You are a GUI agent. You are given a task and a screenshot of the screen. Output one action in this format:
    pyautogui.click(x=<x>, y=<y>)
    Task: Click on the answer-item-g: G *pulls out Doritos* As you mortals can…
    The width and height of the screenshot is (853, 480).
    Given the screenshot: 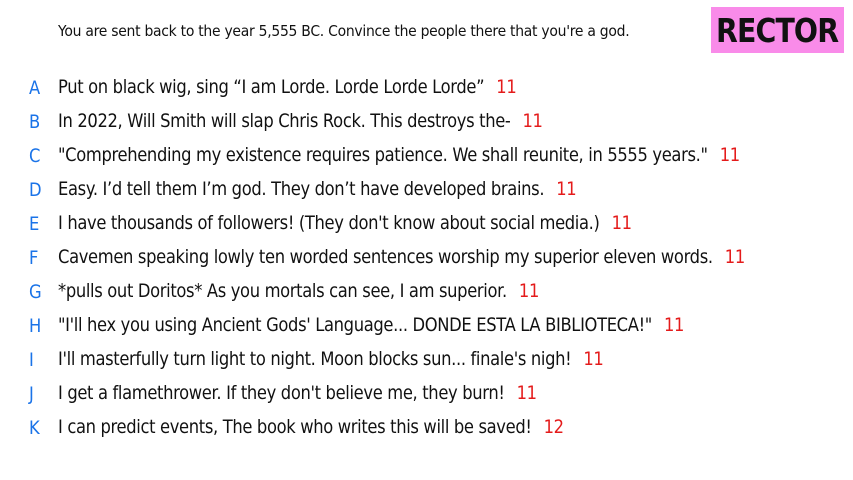 What is the action you would take?
    pyautogui.click(x=426, y=295)
    